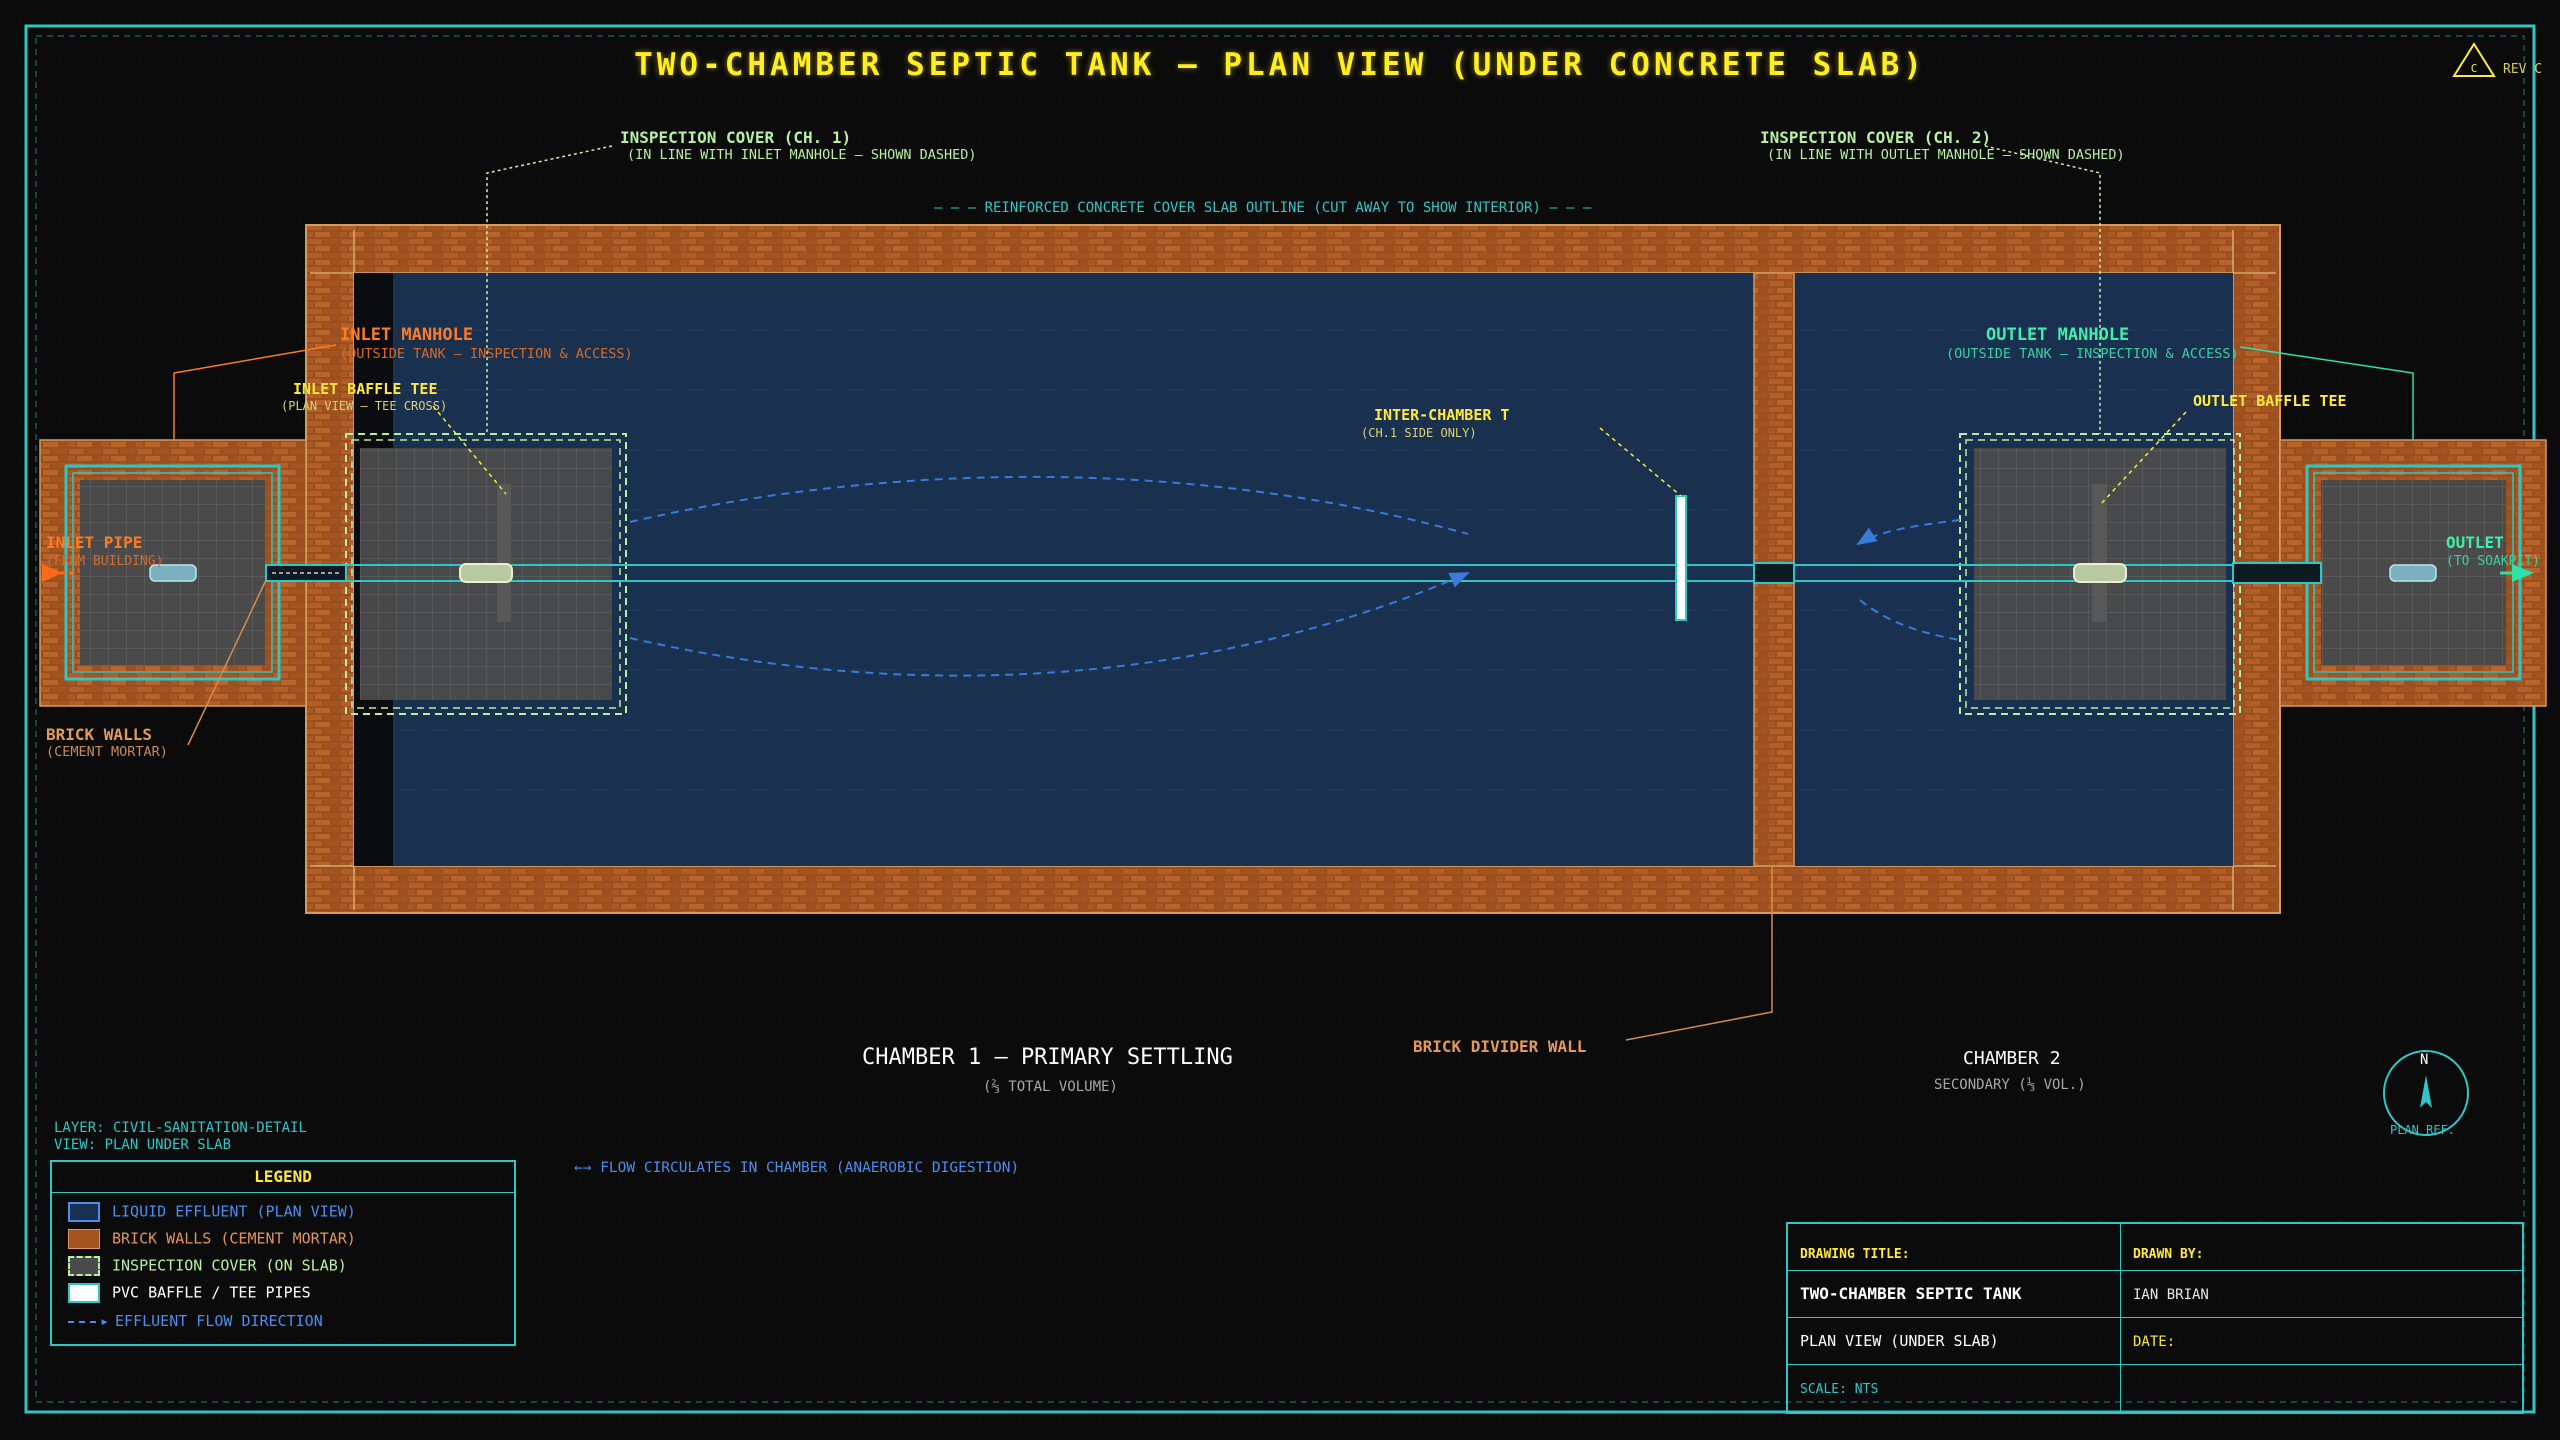  What do you see at coordinates (2012, 1058) in the screenshot?
I see `chamber-2-label: CHAMBER 2` at bounding box center [2012, 1058].